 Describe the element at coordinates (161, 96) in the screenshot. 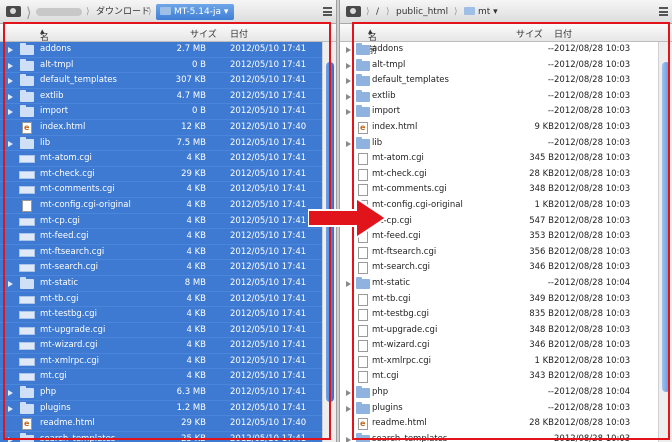

I see `file-row: extlib 4.7 MB 2012/05/10 17:41` at that location.